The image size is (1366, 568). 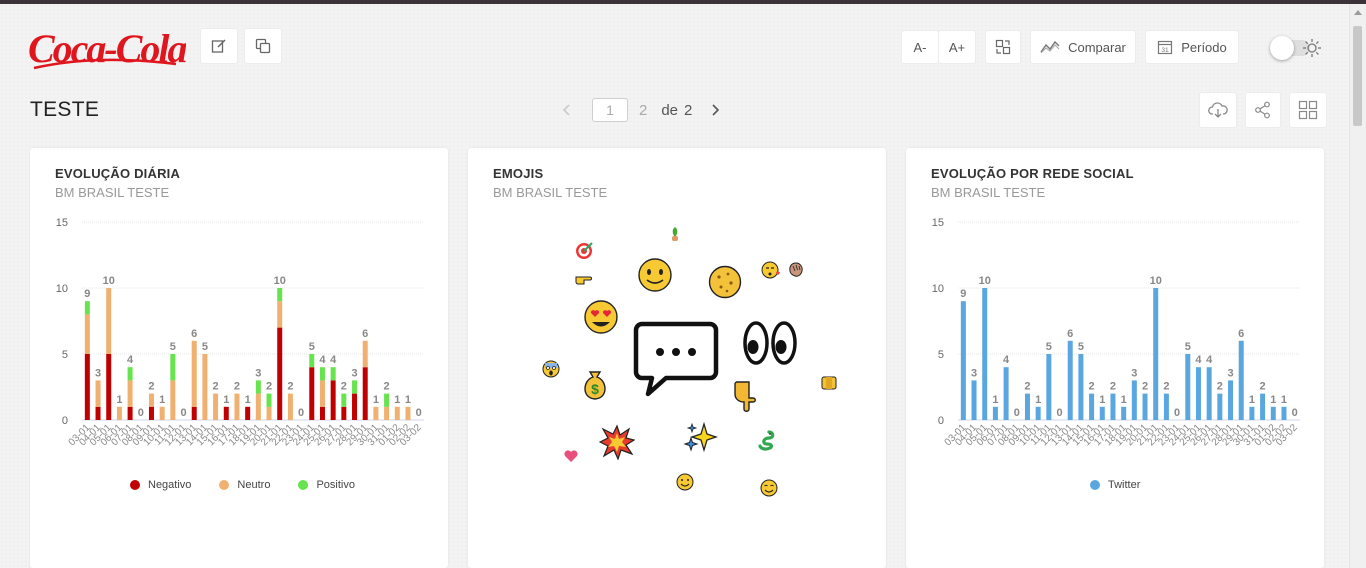 I want to click on smiling-face-emoji, so click(x=685, y=482).